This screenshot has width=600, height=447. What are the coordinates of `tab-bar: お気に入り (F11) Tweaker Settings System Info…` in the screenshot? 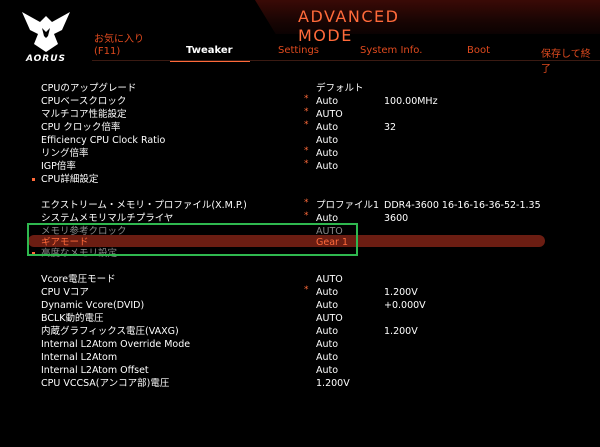 It's located at (300, 54).